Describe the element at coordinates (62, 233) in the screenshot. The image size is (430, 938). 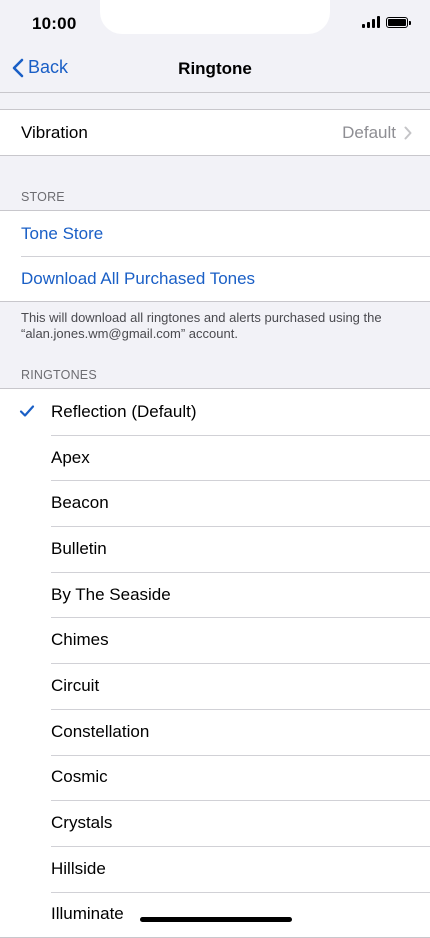
I see `tone-store-label: Tone Store` at that location.